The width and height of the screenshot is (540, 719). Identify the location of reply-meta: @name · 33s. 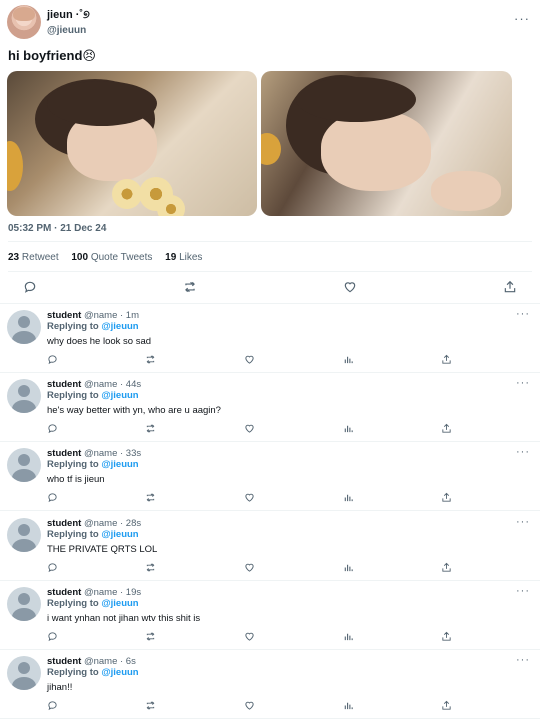
(112, 454).